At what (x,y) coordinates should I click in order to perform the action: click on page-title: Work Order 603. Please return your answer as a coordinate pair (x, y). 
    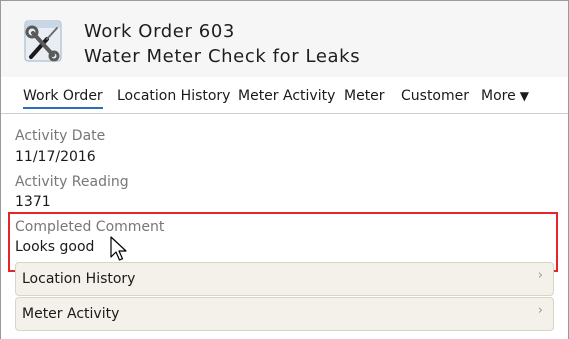
    Looking at the image, I should click on (159, 31).